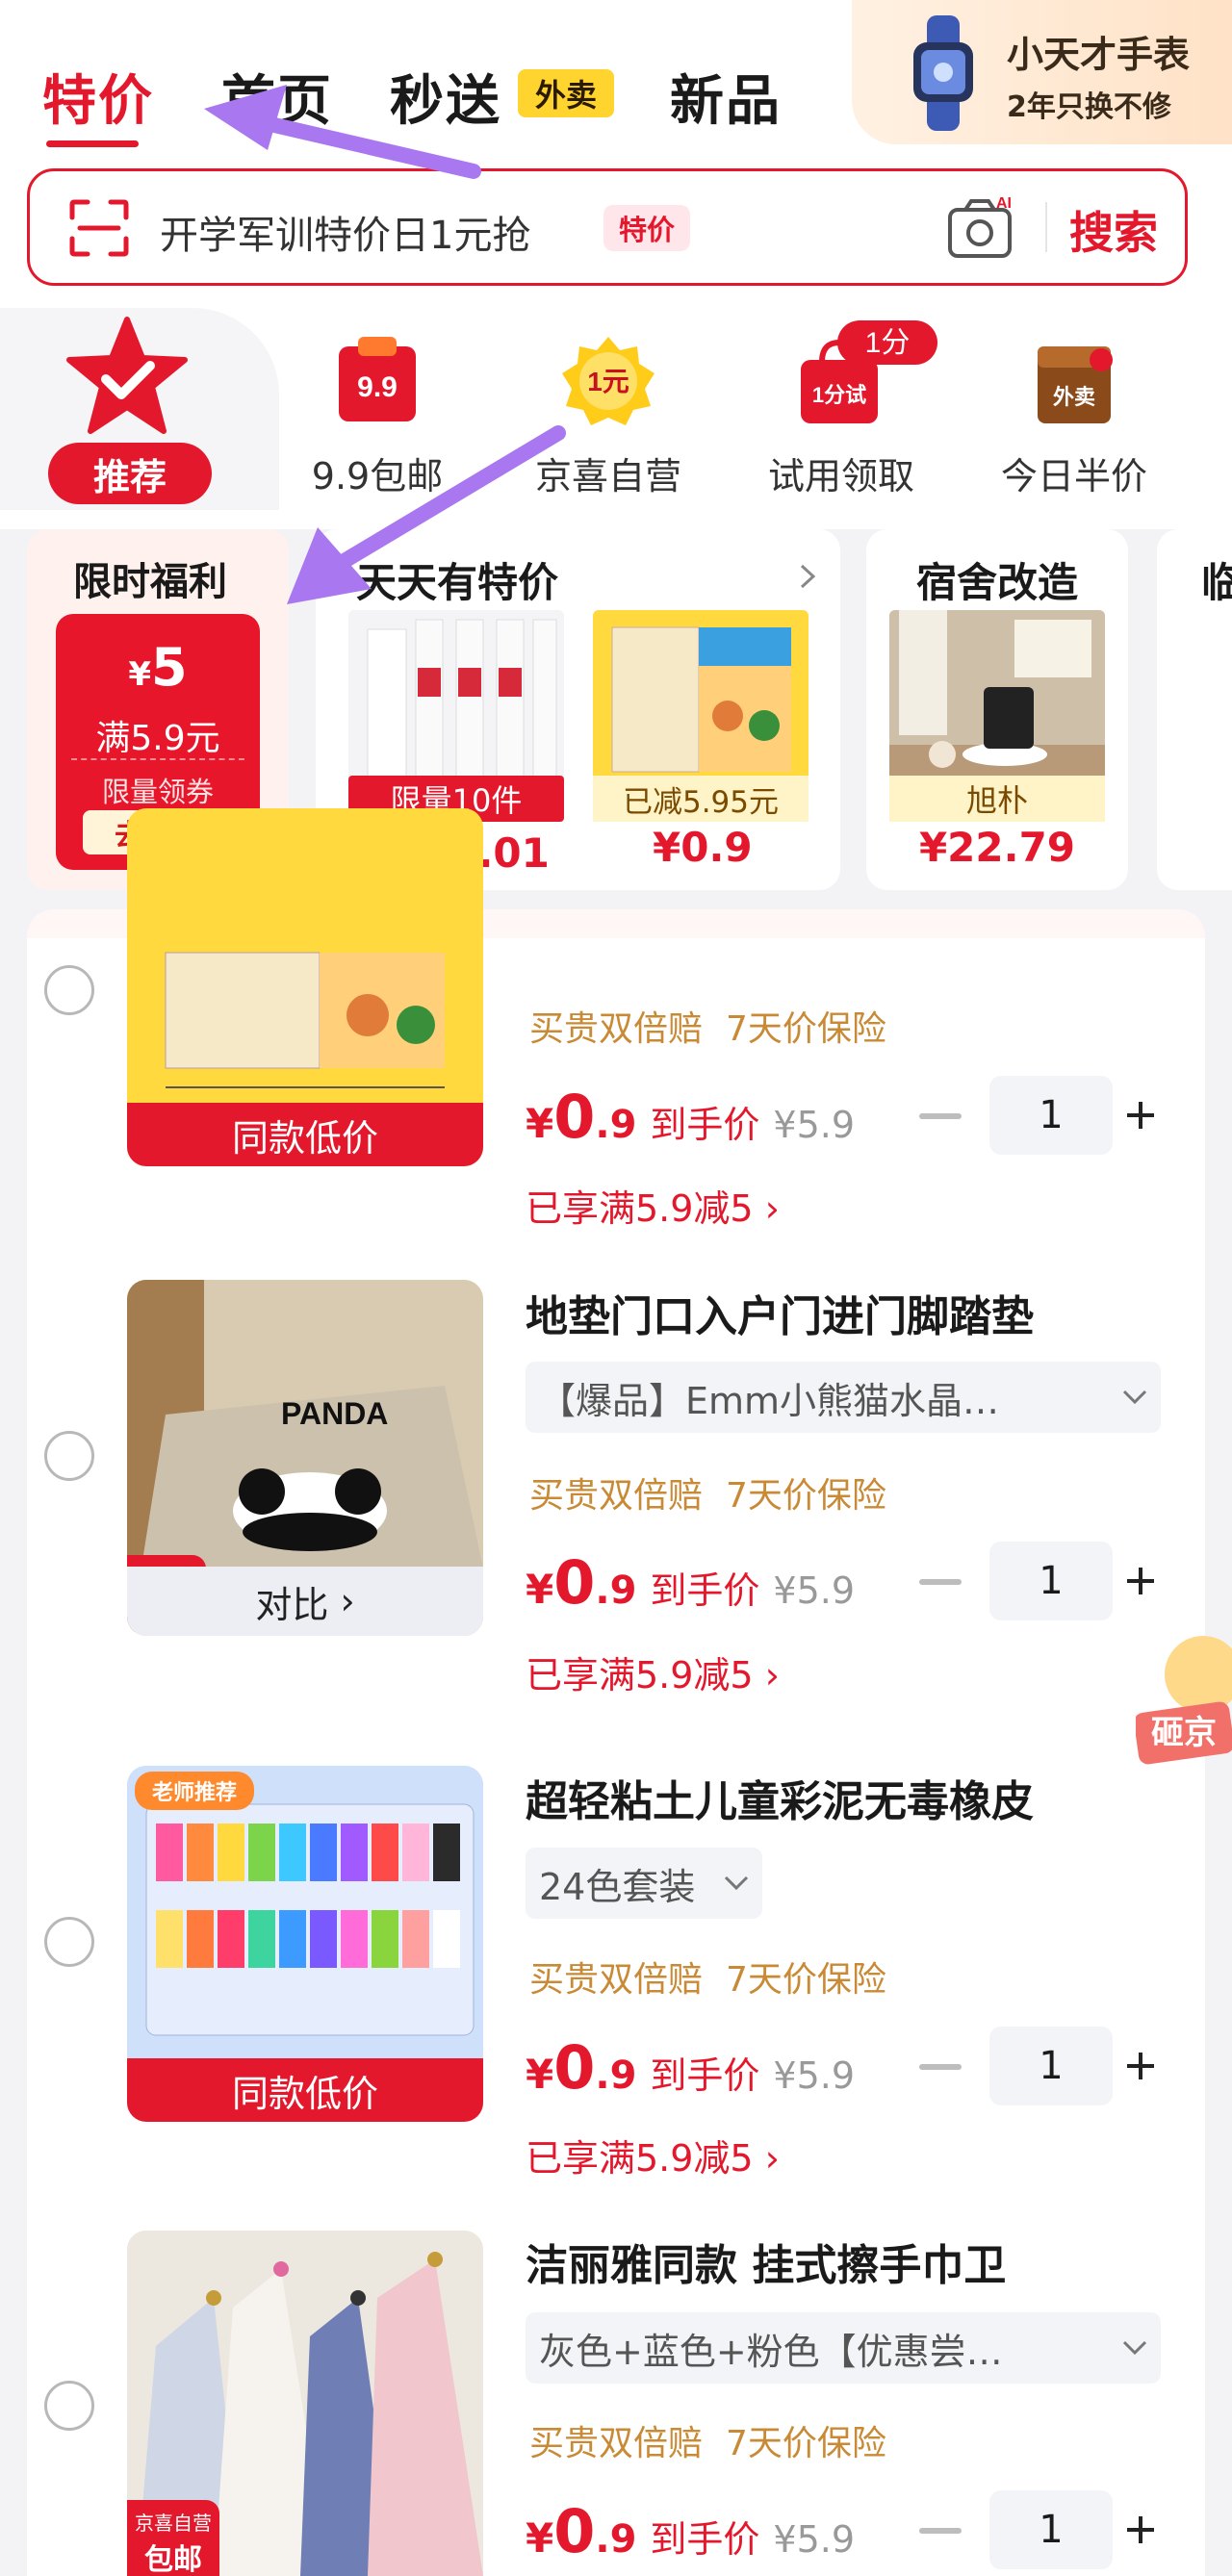  I want to click on coin-1yuan-icon: 1元, so click(608, 381).